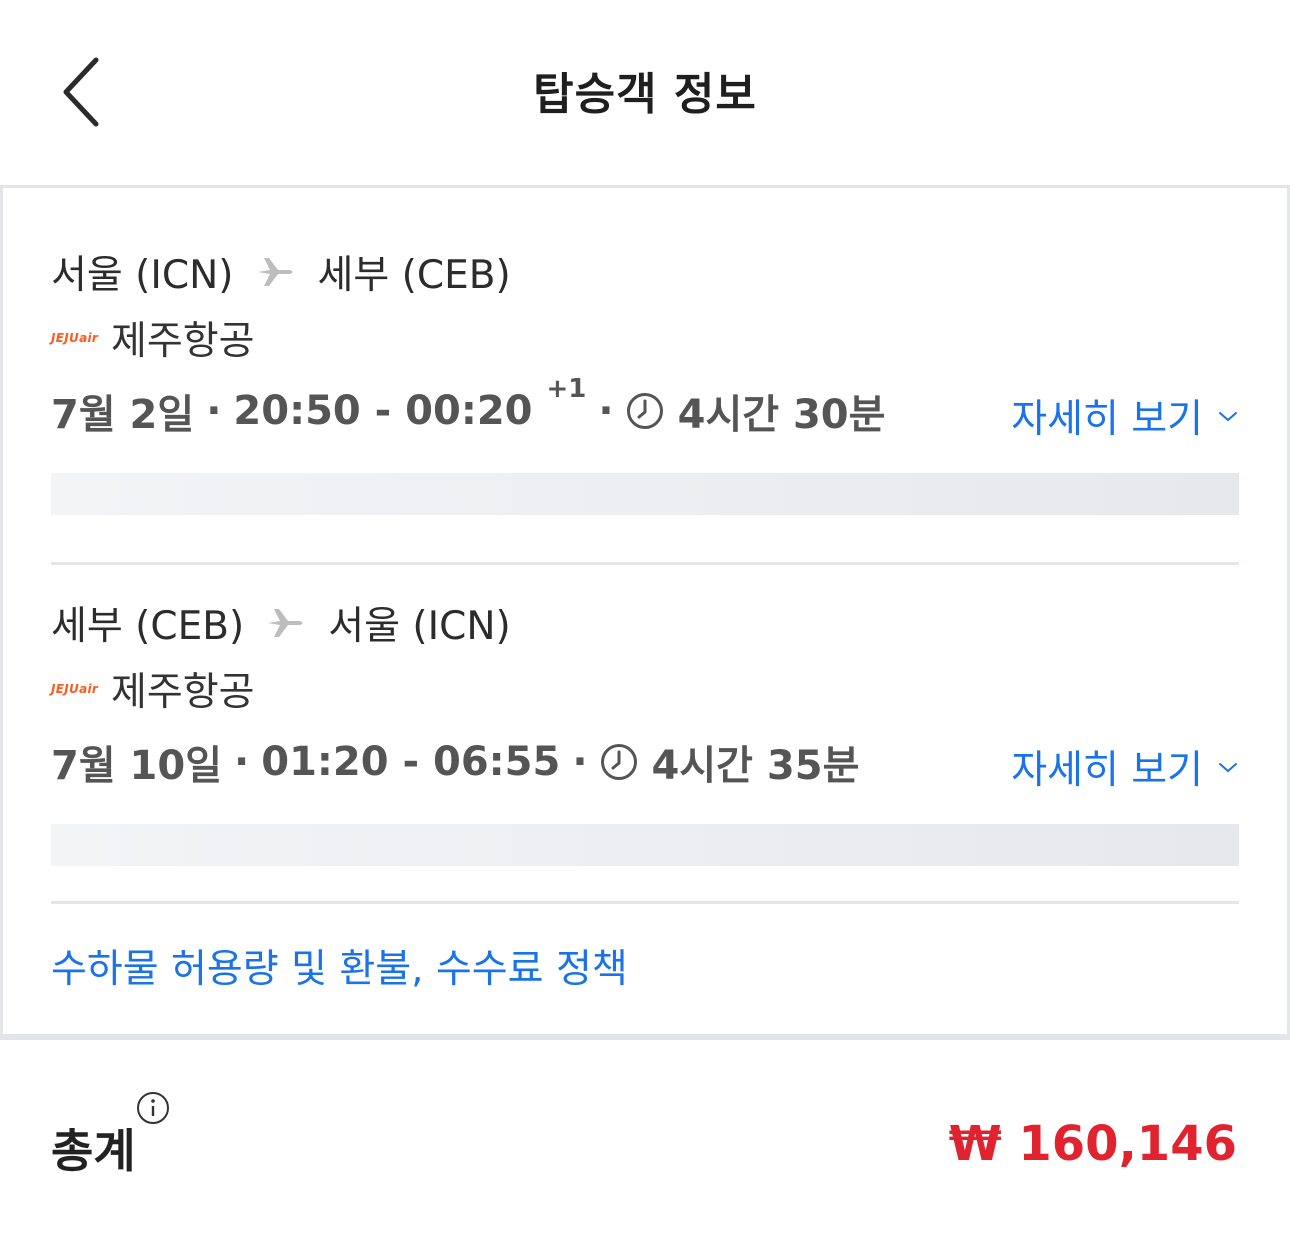 This screenshot has height=1233, width=1290. What do you see at coordinates (1092, 1144) in the screenshot?
I see `total-amount: ₩ 160,146` at bounding box center [1092, 1144].